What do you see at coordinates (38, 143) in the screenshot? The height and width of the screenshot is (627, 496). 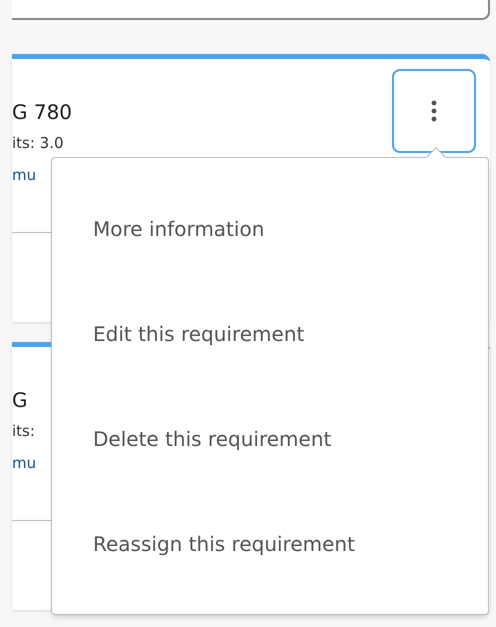 I see `credits-text: its: 3.0` at bounding box center [38, 143].